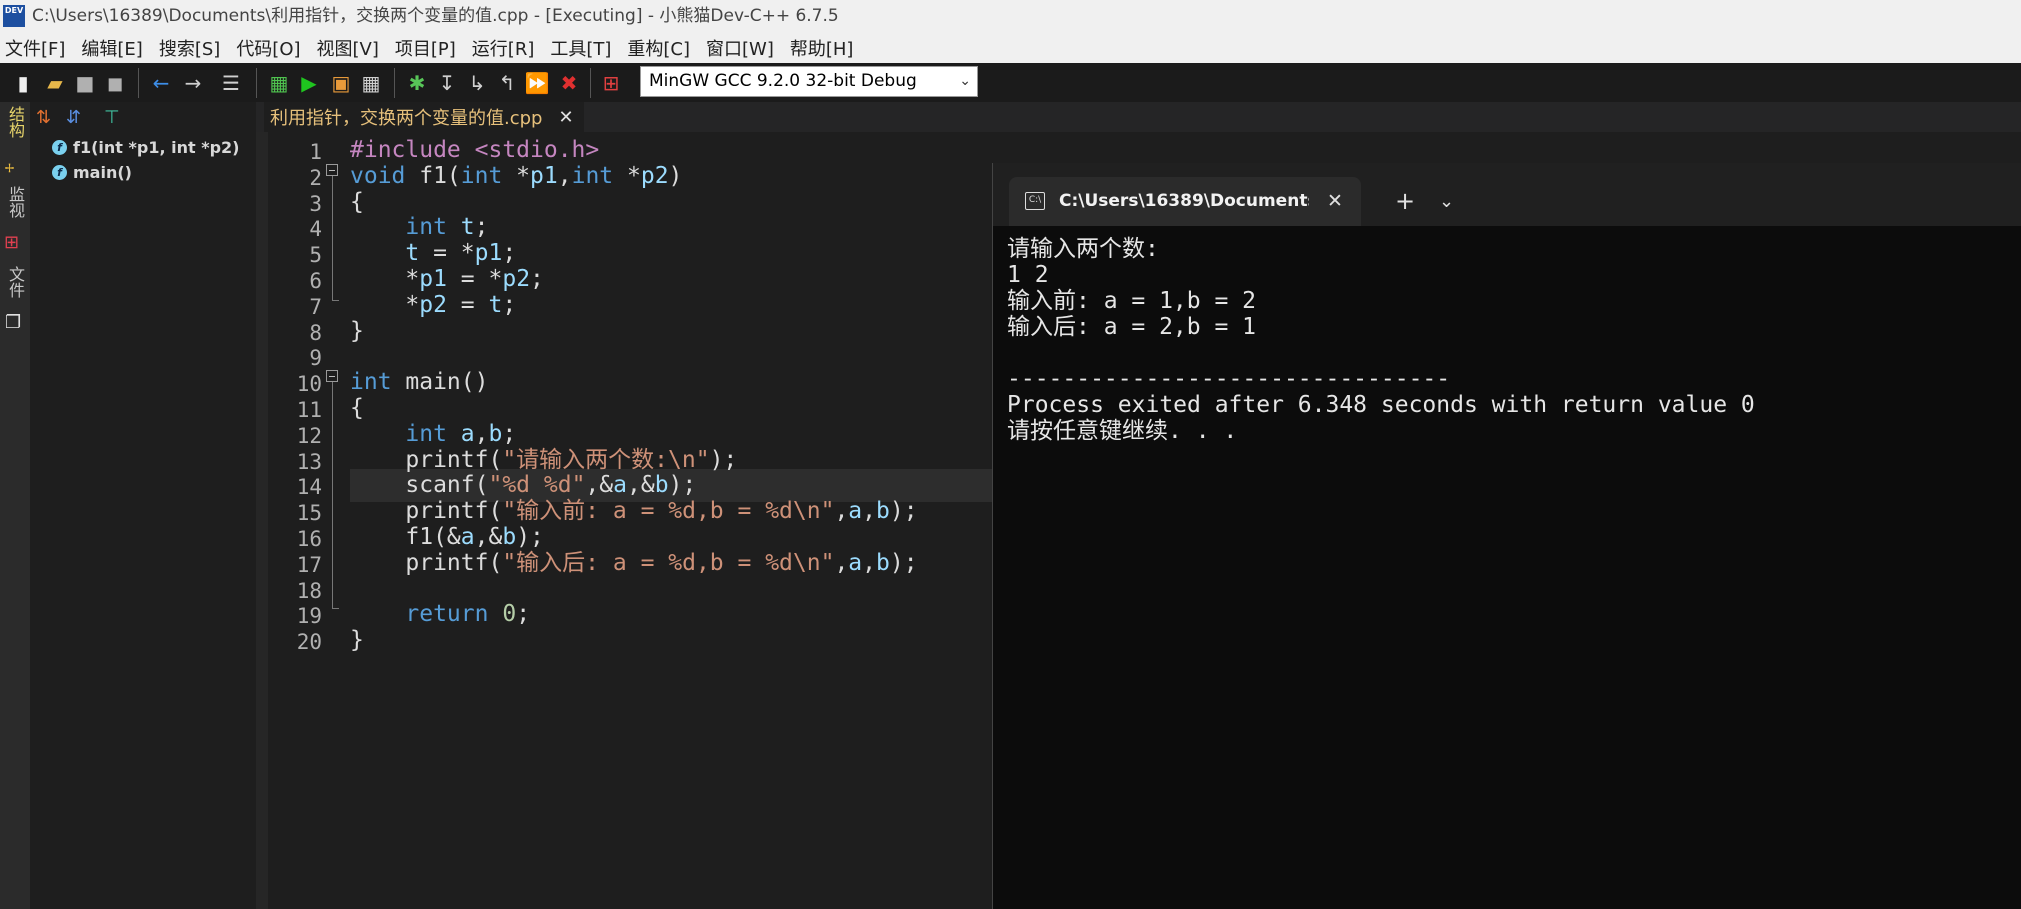  I want to click on terminal-tab-bar: C:\ C:\Users\16389\Documents\利 ✕ + ⌄, so click(1506, 194).